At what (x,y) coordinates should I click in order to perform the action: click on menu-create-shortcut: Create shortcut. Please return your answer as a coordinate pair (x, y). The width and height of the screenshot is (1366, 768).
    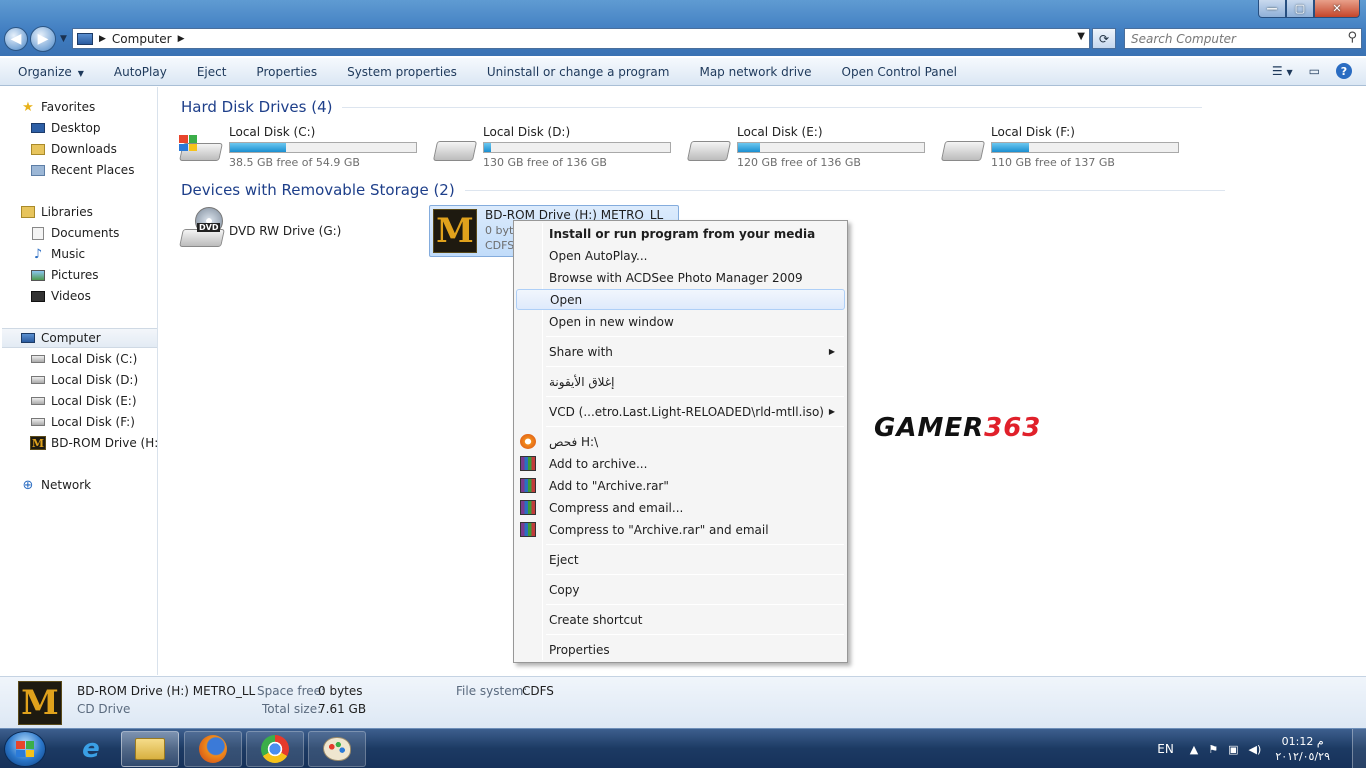
    Looking at the image, I should click on (680, 619).